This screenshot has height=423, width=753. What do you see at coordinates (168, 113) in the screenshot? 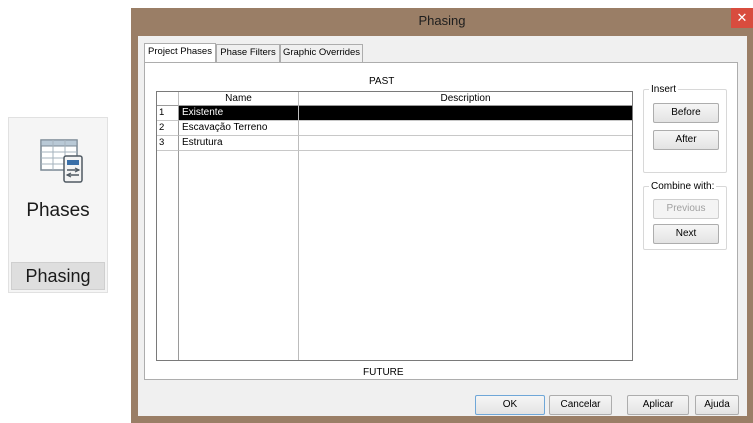
I see `row-number: 1` at bounding box center [168, 113].